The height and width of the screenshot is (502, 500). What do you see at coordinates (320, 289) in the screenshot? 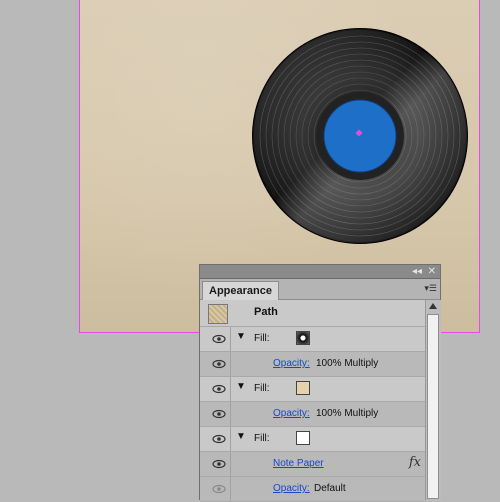
I see `panel-tabbar: Appearance ▾☰` at bounding box center [320, 289].